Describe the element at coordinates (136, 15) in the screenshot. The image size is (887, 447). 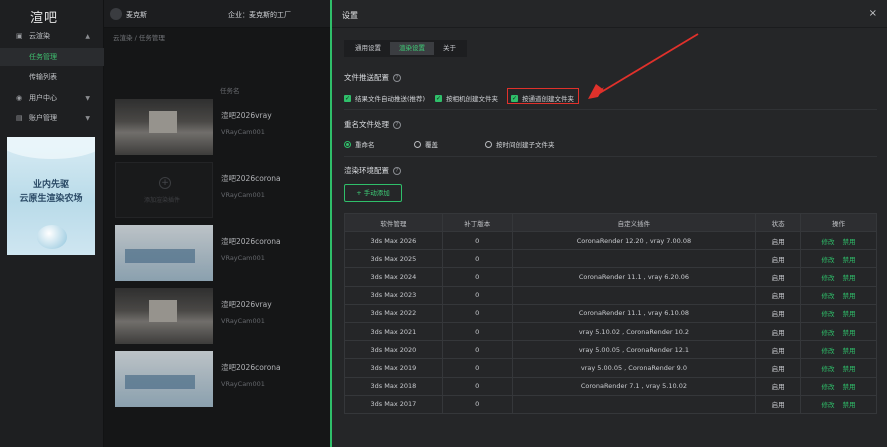
I see `user-name: 麦克斯` at that location.